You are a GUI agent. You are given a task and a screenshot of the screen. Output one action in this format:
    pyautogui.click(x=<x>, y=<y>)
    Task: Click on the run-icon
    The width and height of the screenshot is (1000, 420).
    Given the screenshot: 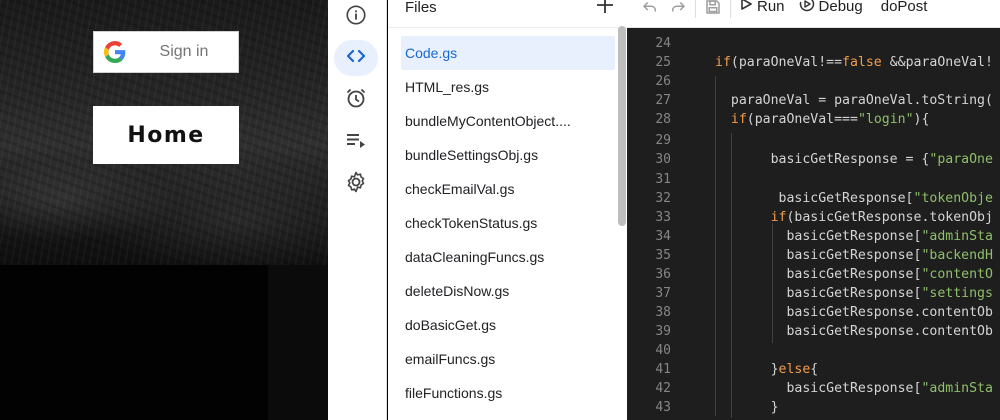 What is the action you would take?
    pyautogui.click(x=746, y=8)
    